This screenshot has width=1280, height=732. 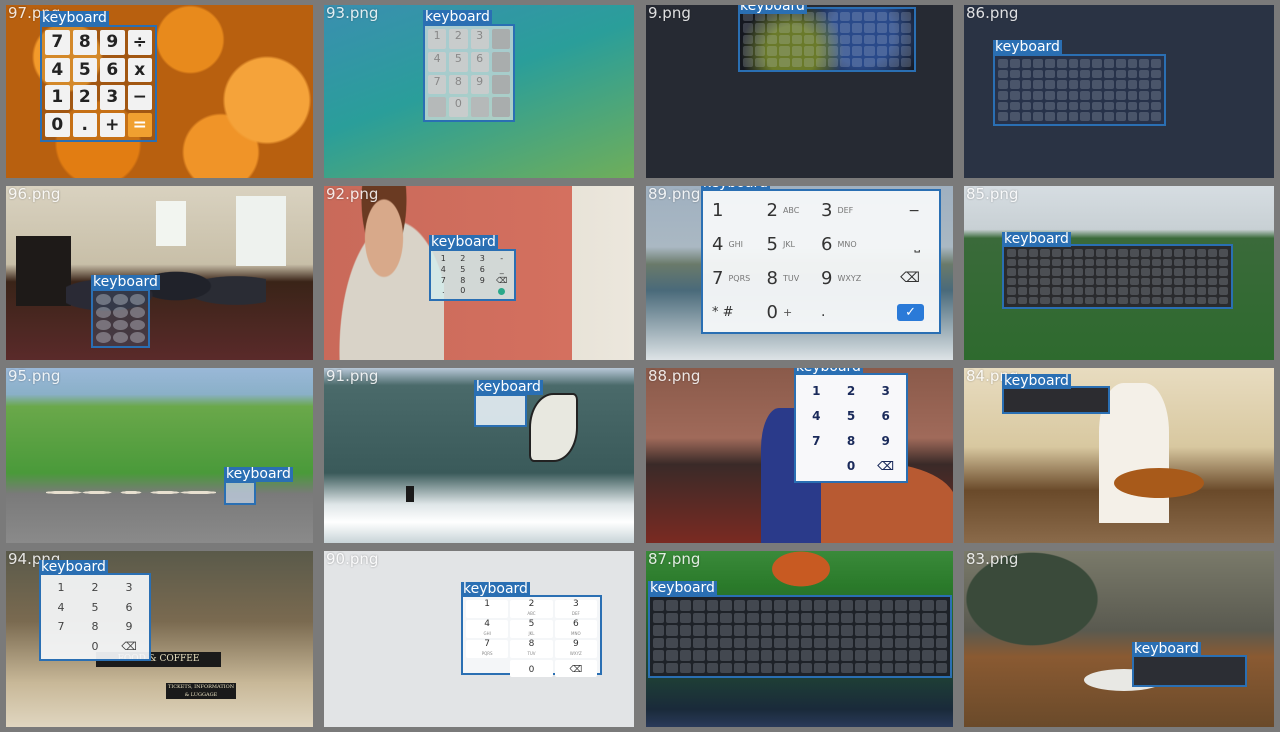 What do you see at coordinates (851, 416) in the screenshot?
I see `numpad-key: 5` at bounding box center [851, 416].